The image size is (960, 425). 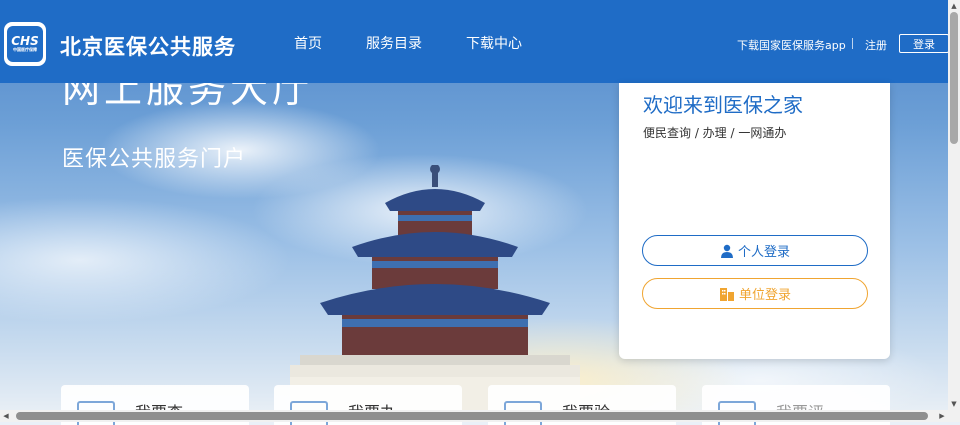 I want to click on nav-download-center: 下载中心, so click(x=494, y=43).